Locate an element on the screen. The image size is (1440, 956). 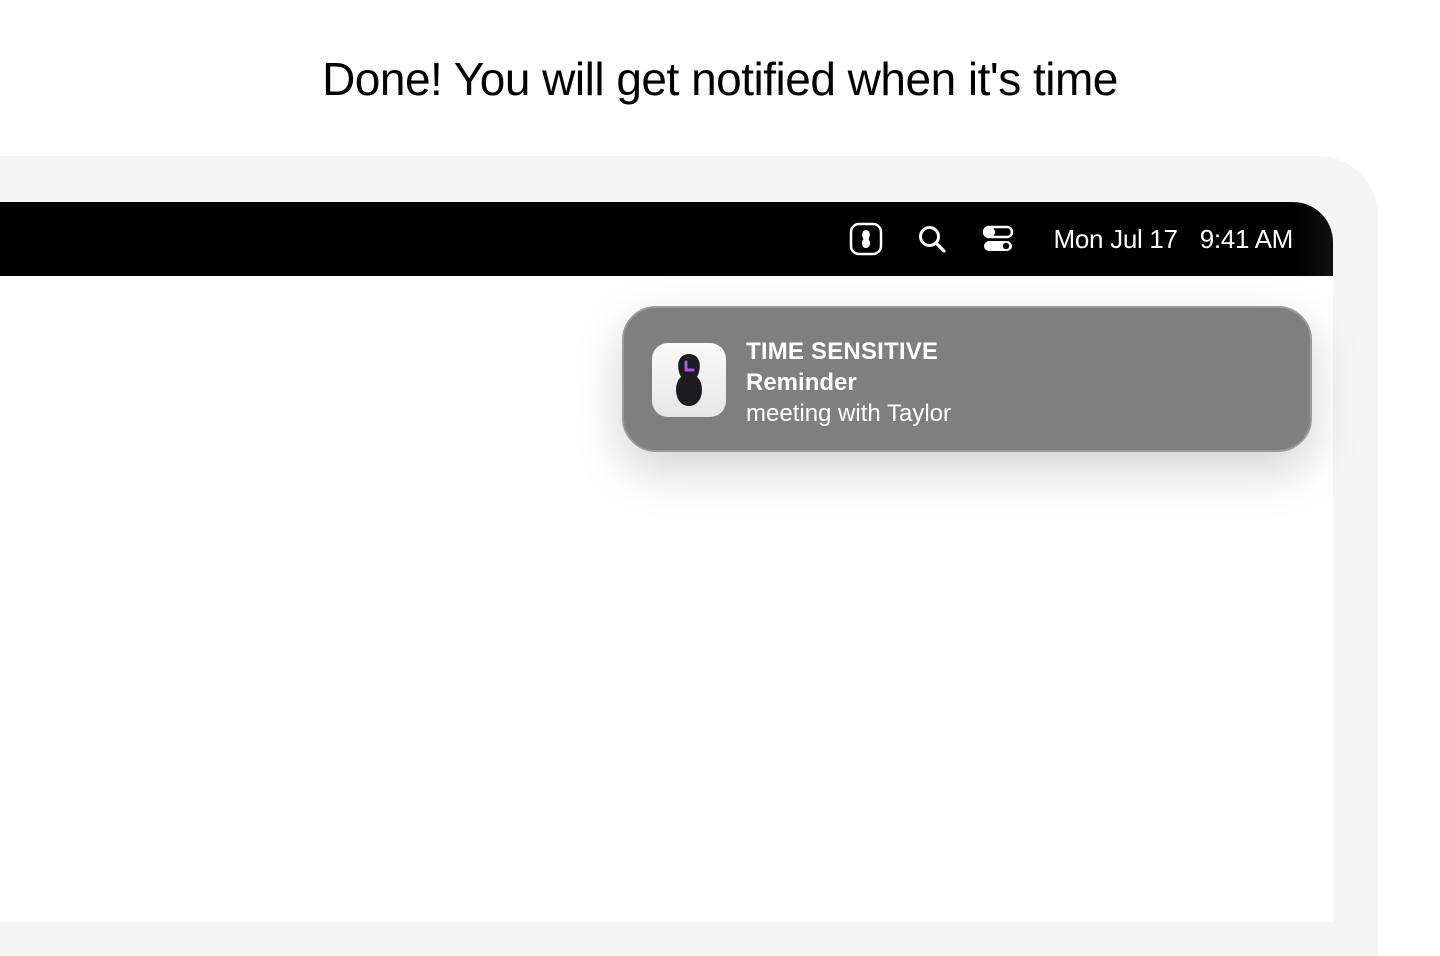
app-status-icon is located at coordinates (866, 239).